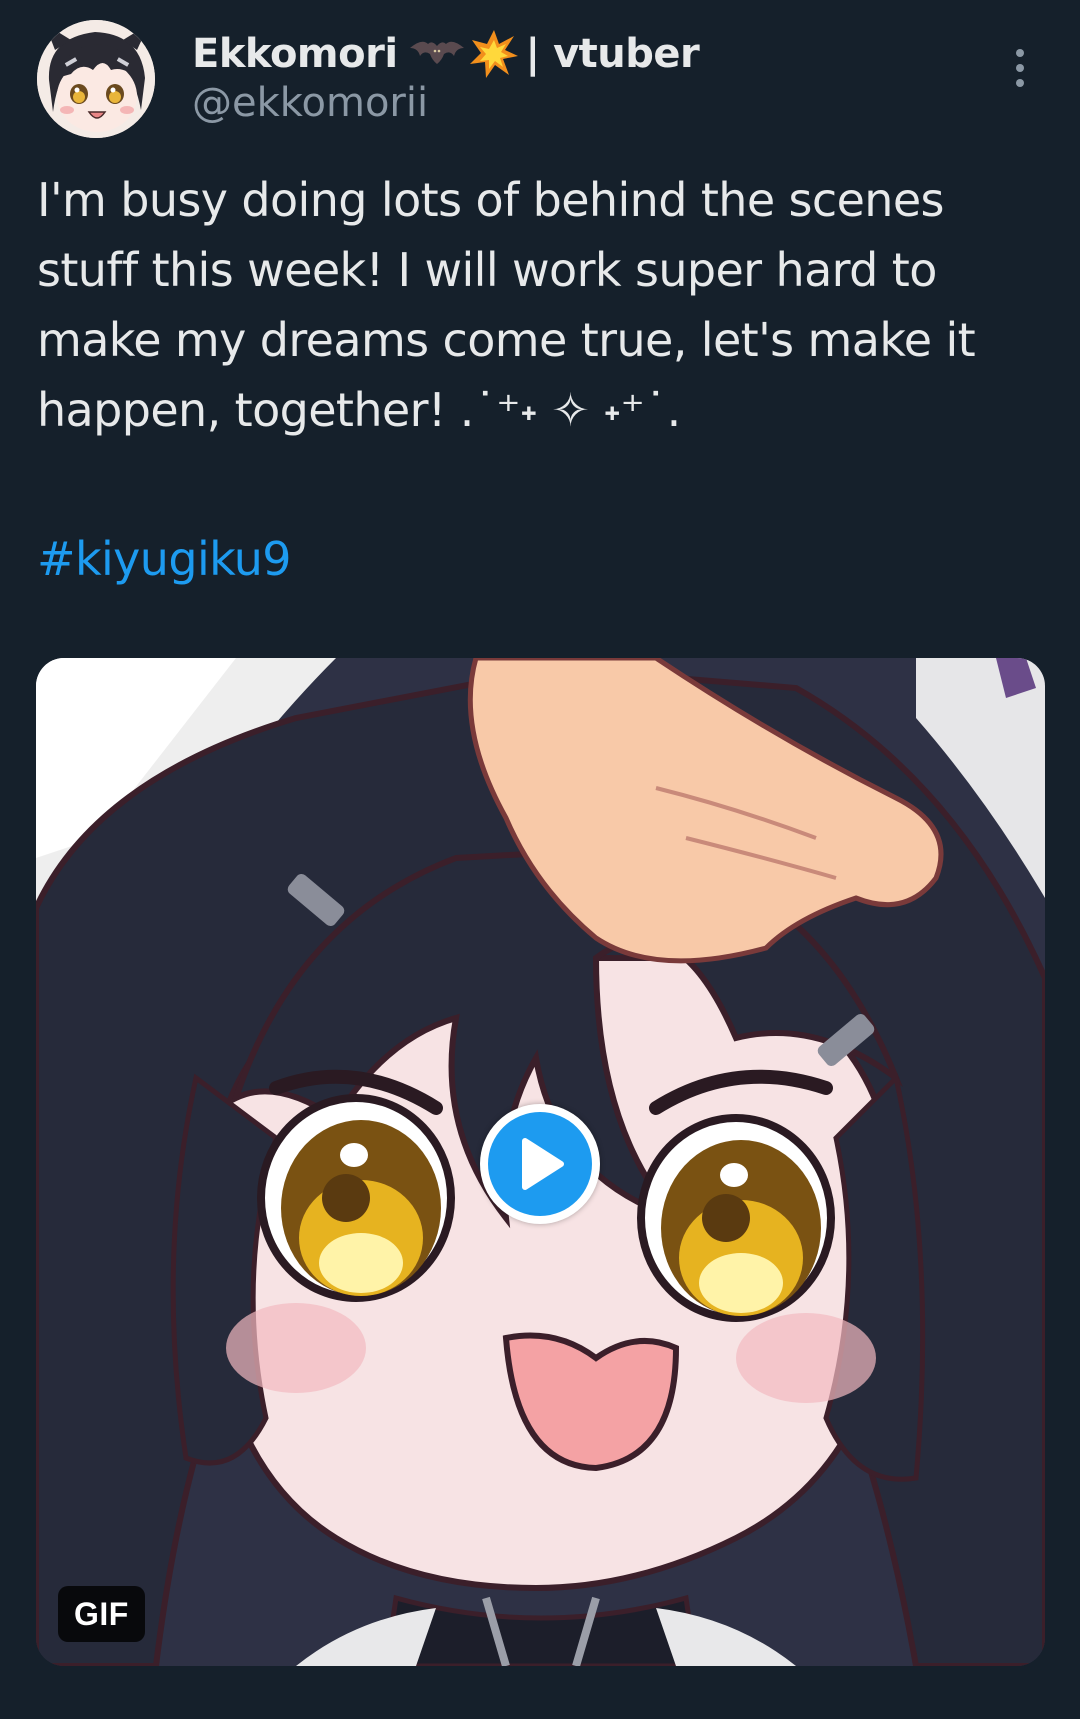 The image size is (1080, 1719). Describe the element at coordinates (506, 340) in the screenshot. I see `tweet-text-line: make my dreams come true, let's make it` at that location.